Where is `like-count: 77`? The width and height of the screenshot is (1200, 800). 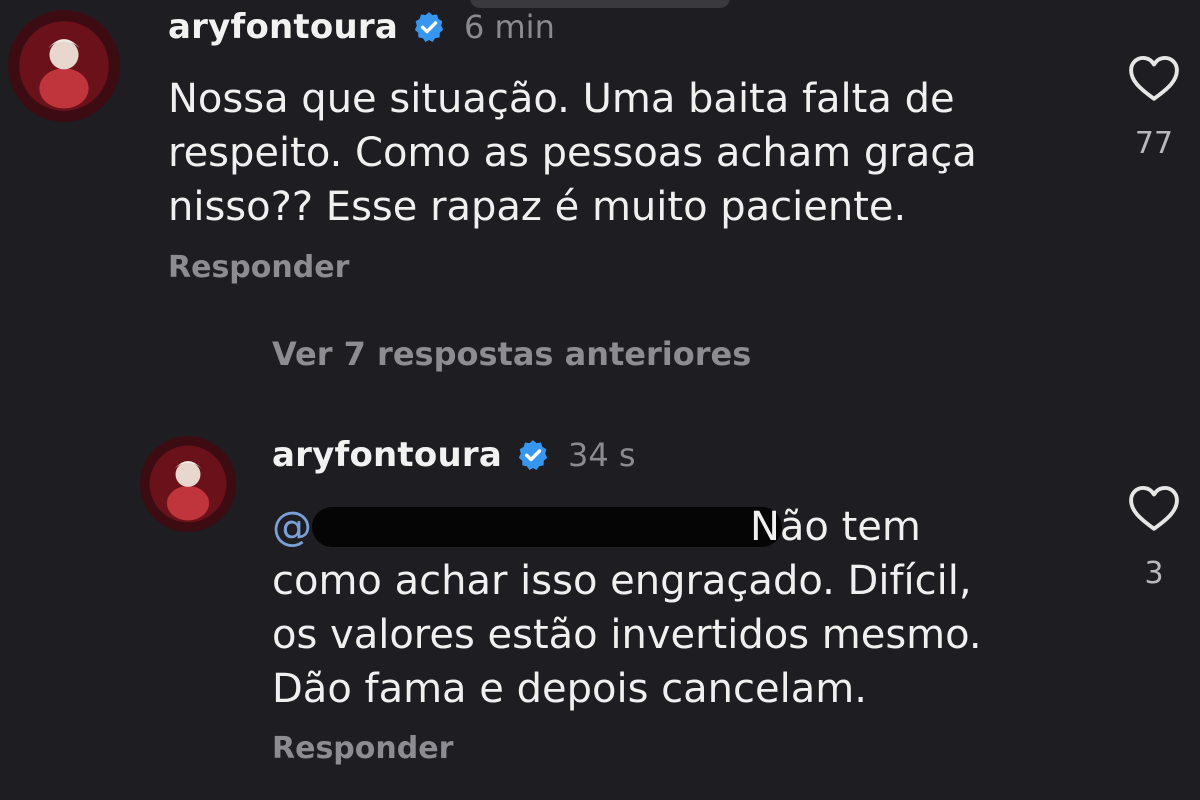 like-count: 77 is located at coordinates (1154, 143).